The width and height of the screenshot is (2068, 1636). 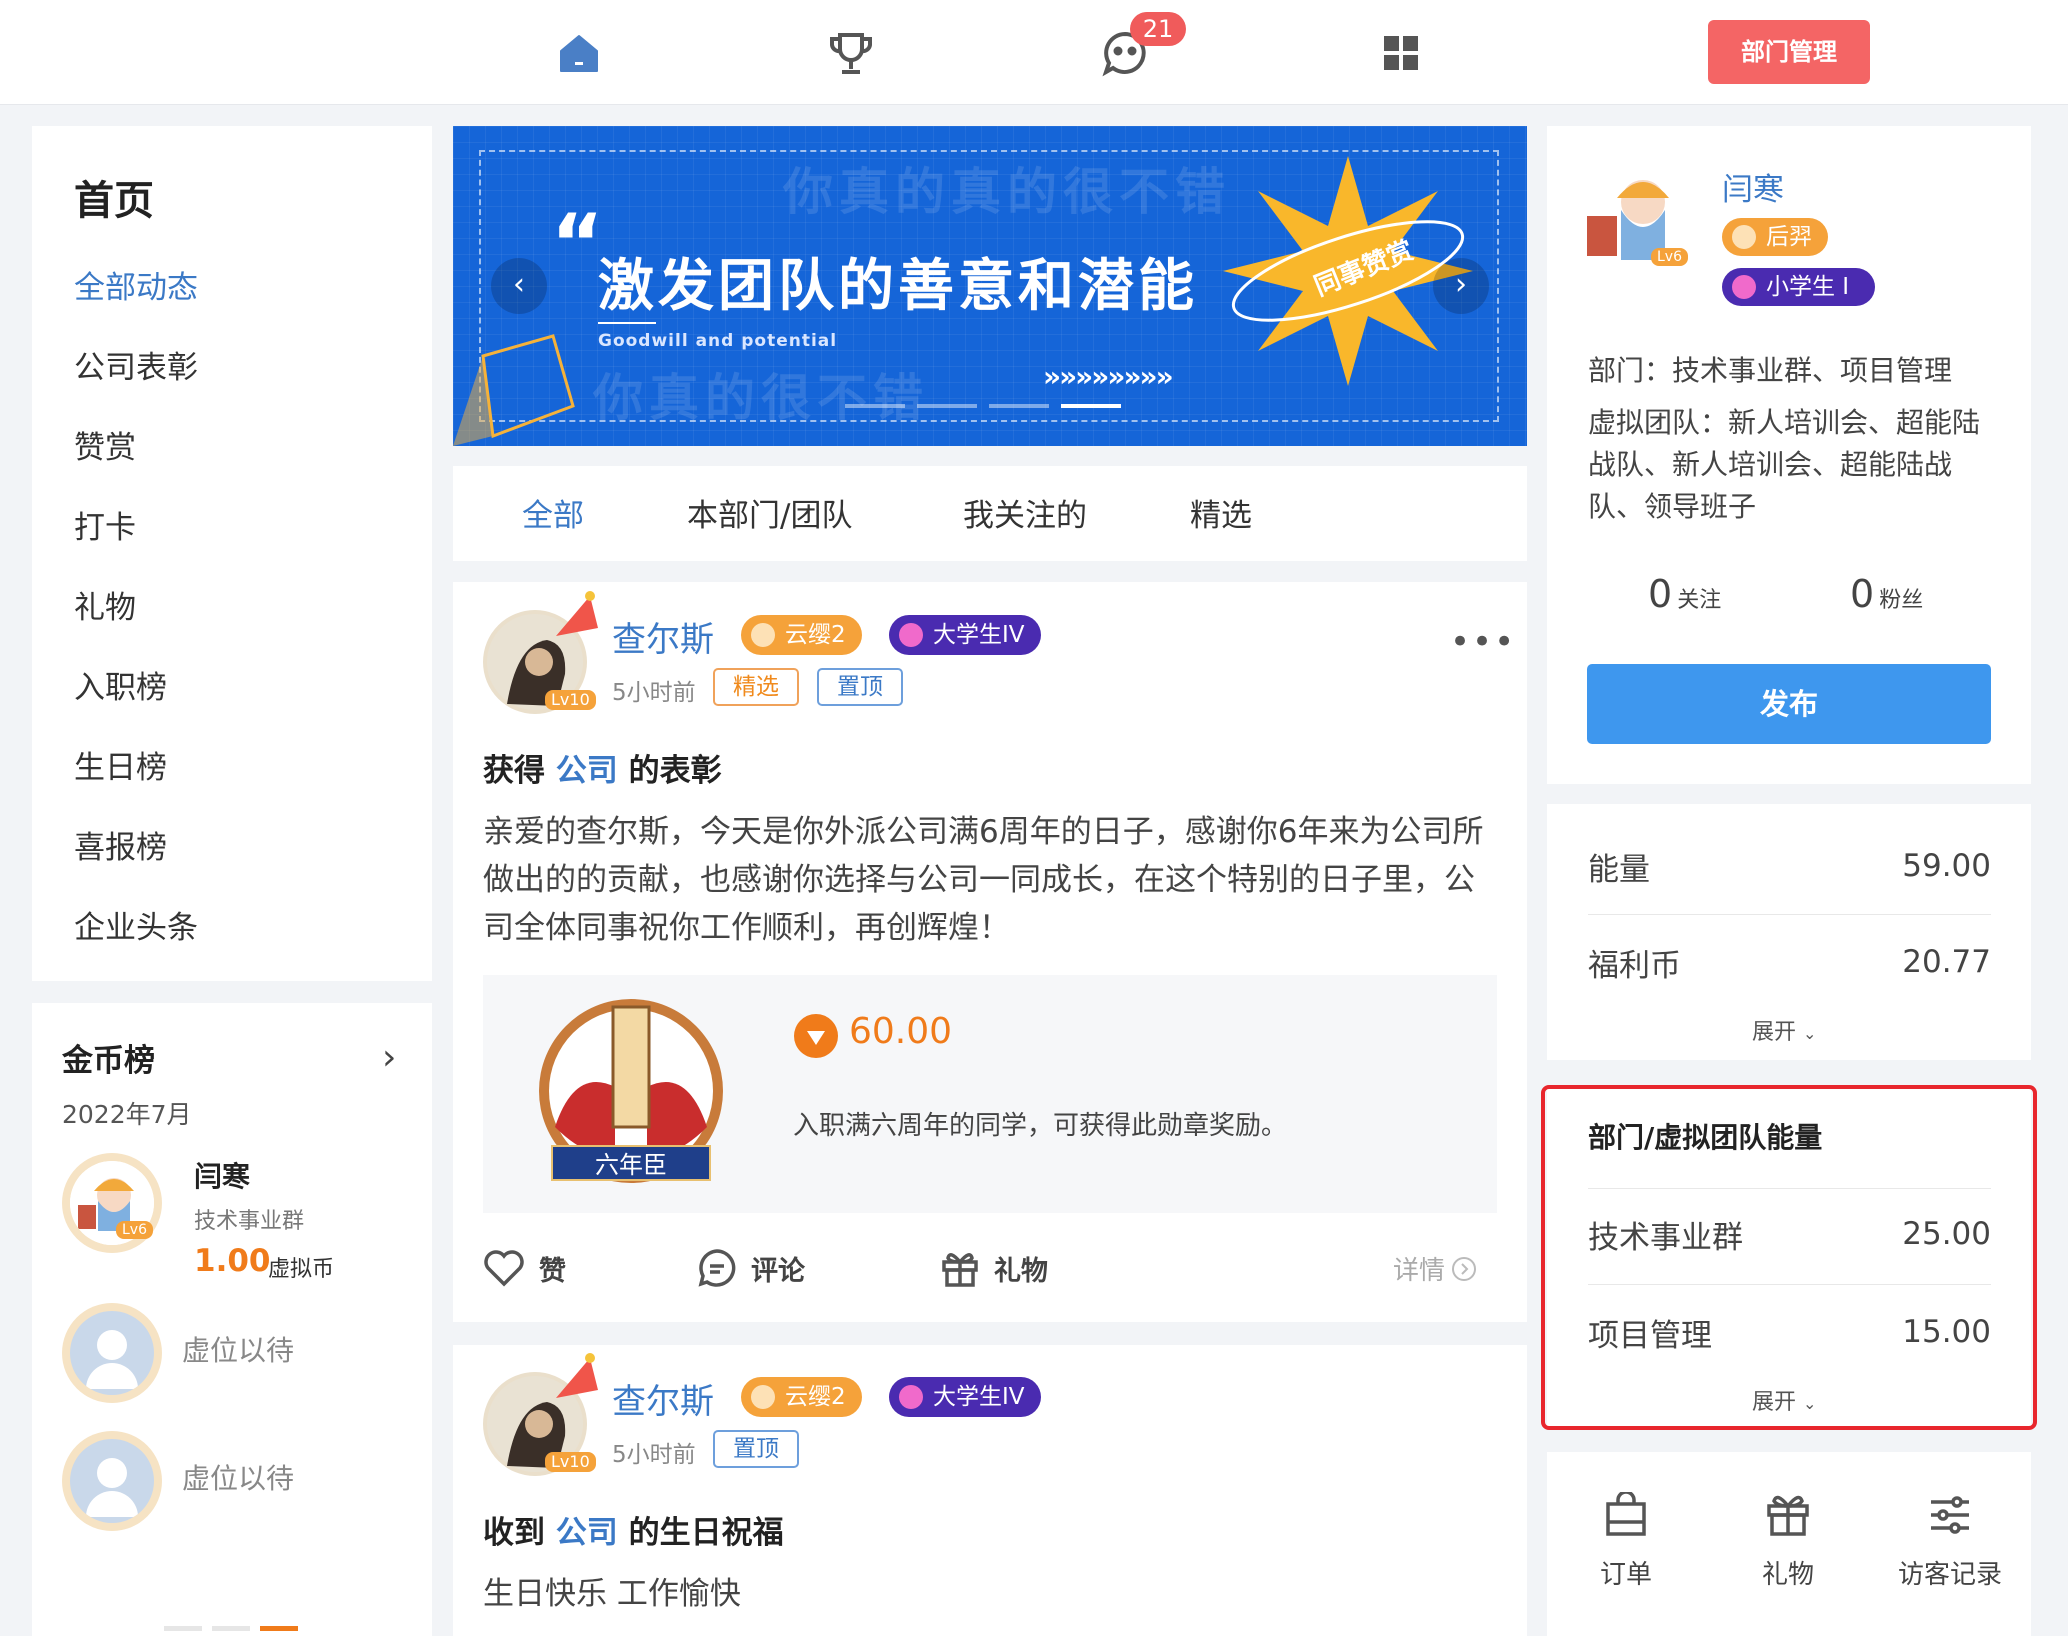 I want to click on sidebar-item-headlines: 企业头条, so click(x=136, y=924).